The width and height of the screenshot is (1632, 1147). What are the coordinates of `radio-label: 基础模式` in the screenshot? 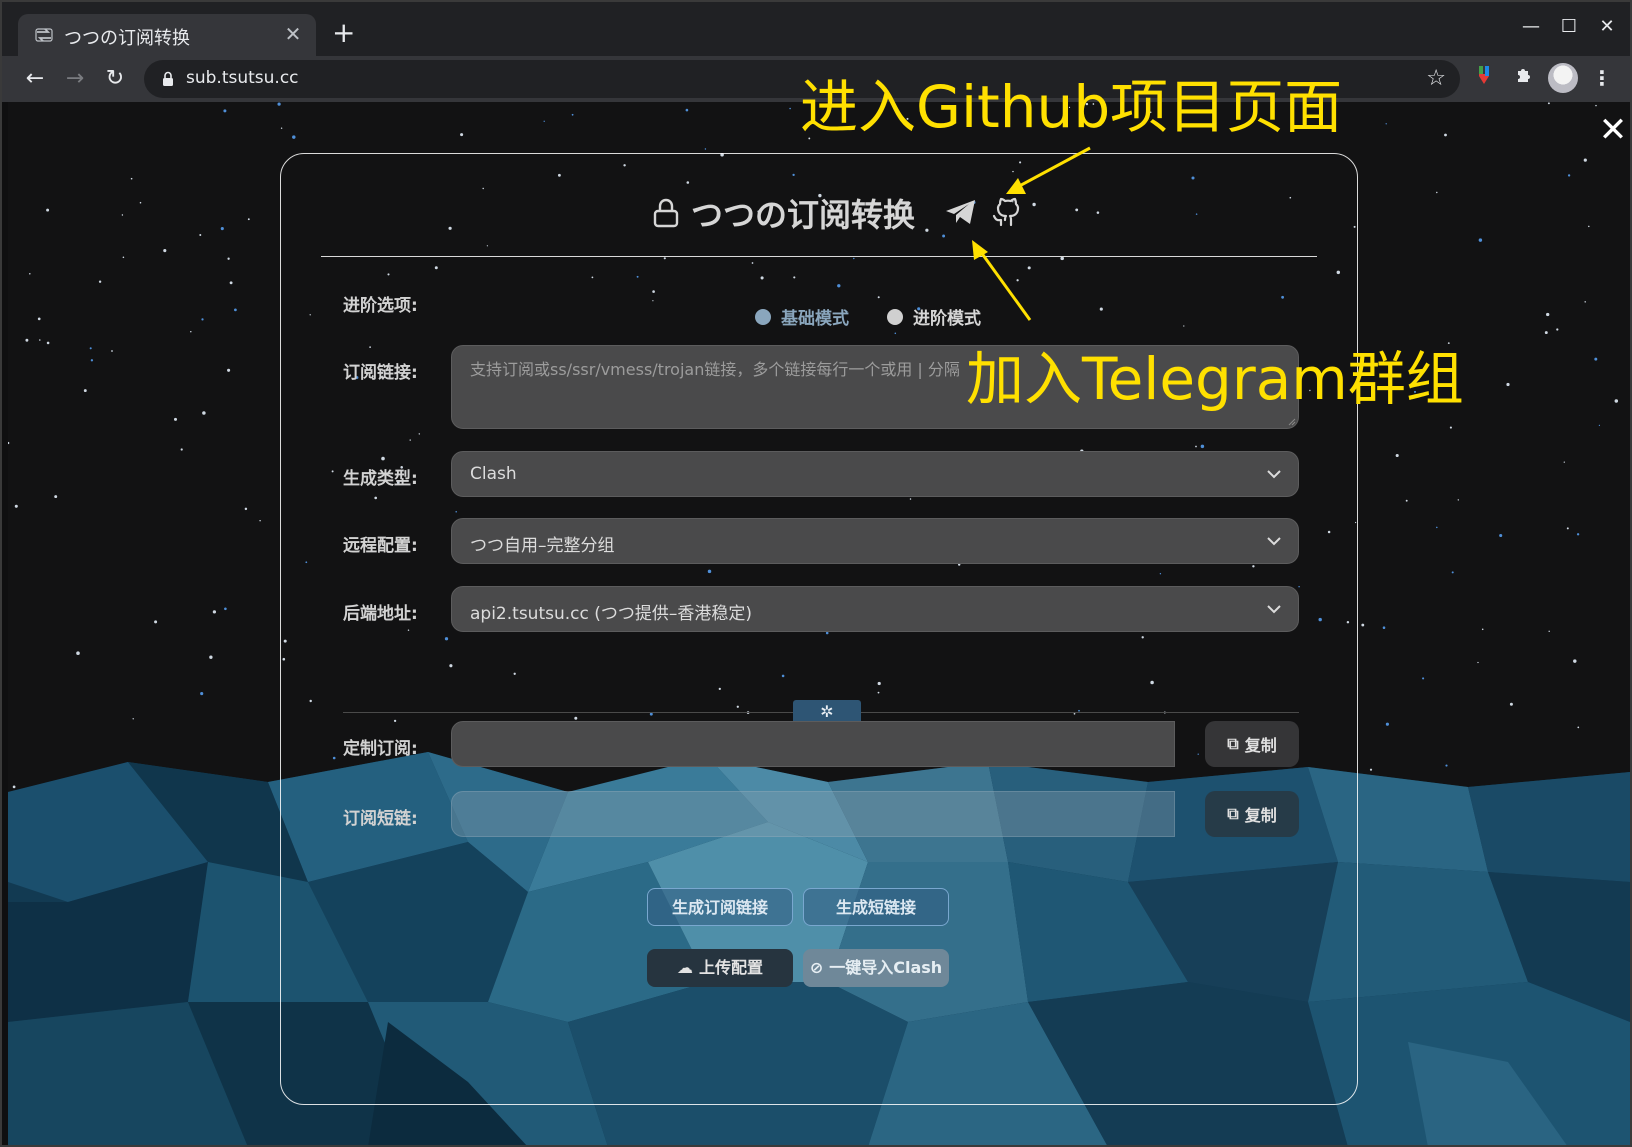 It's located at (815, 319).